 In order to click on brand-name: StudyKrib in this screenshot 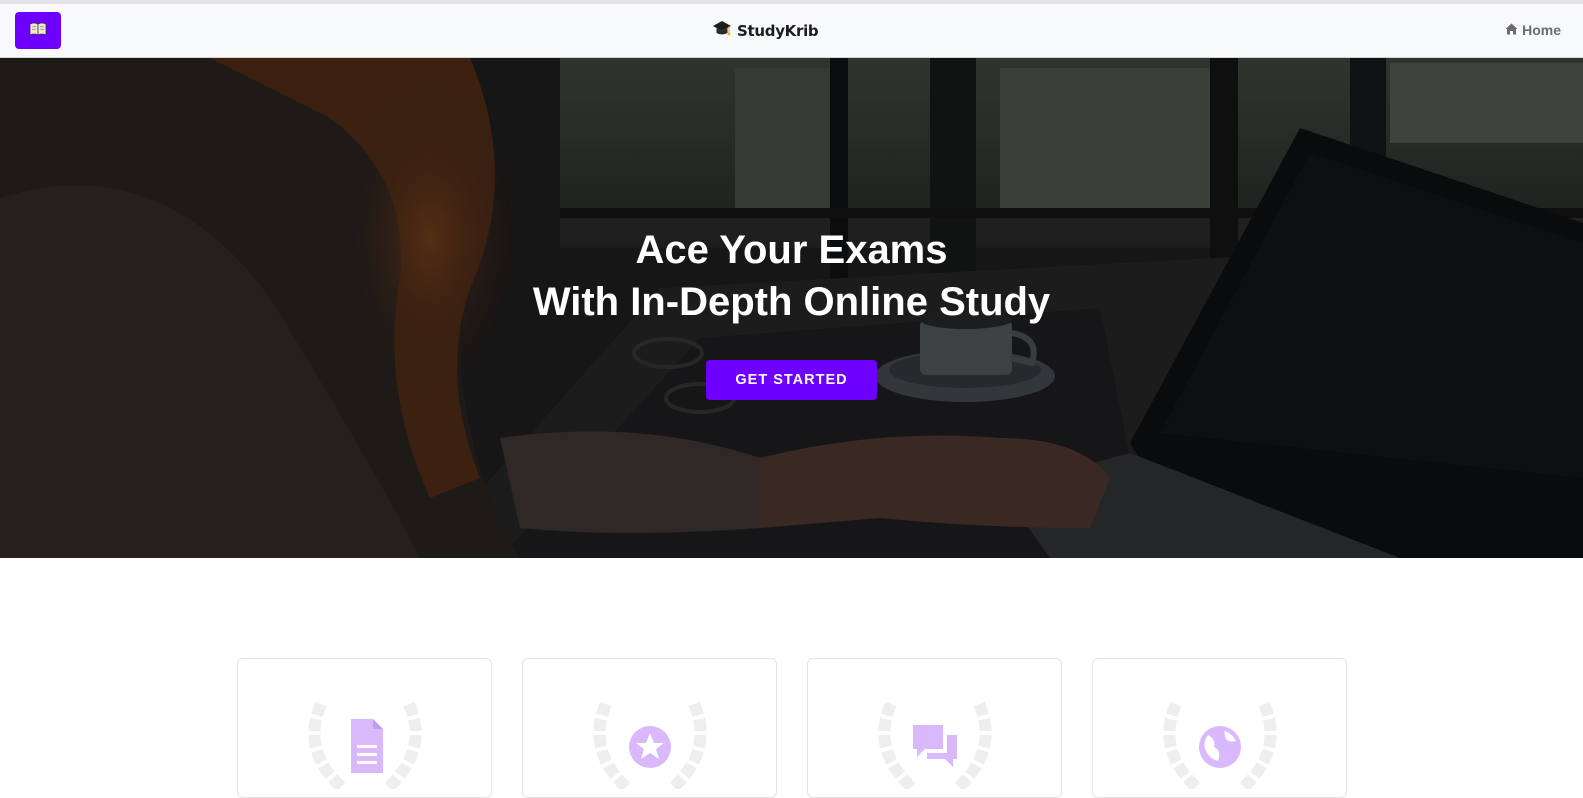, I will do `click(778, 31)`.